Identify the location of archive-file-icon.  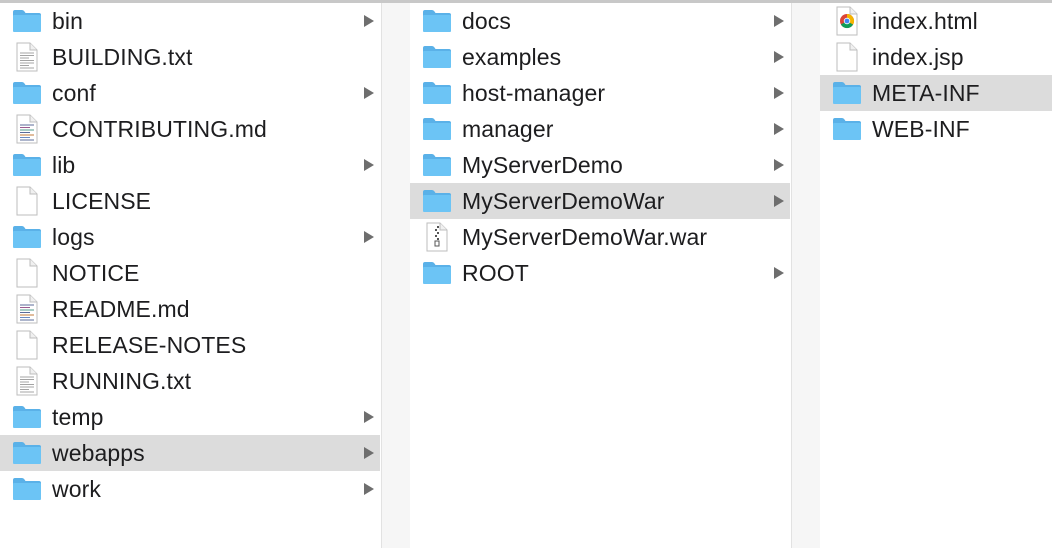
(437, 237).